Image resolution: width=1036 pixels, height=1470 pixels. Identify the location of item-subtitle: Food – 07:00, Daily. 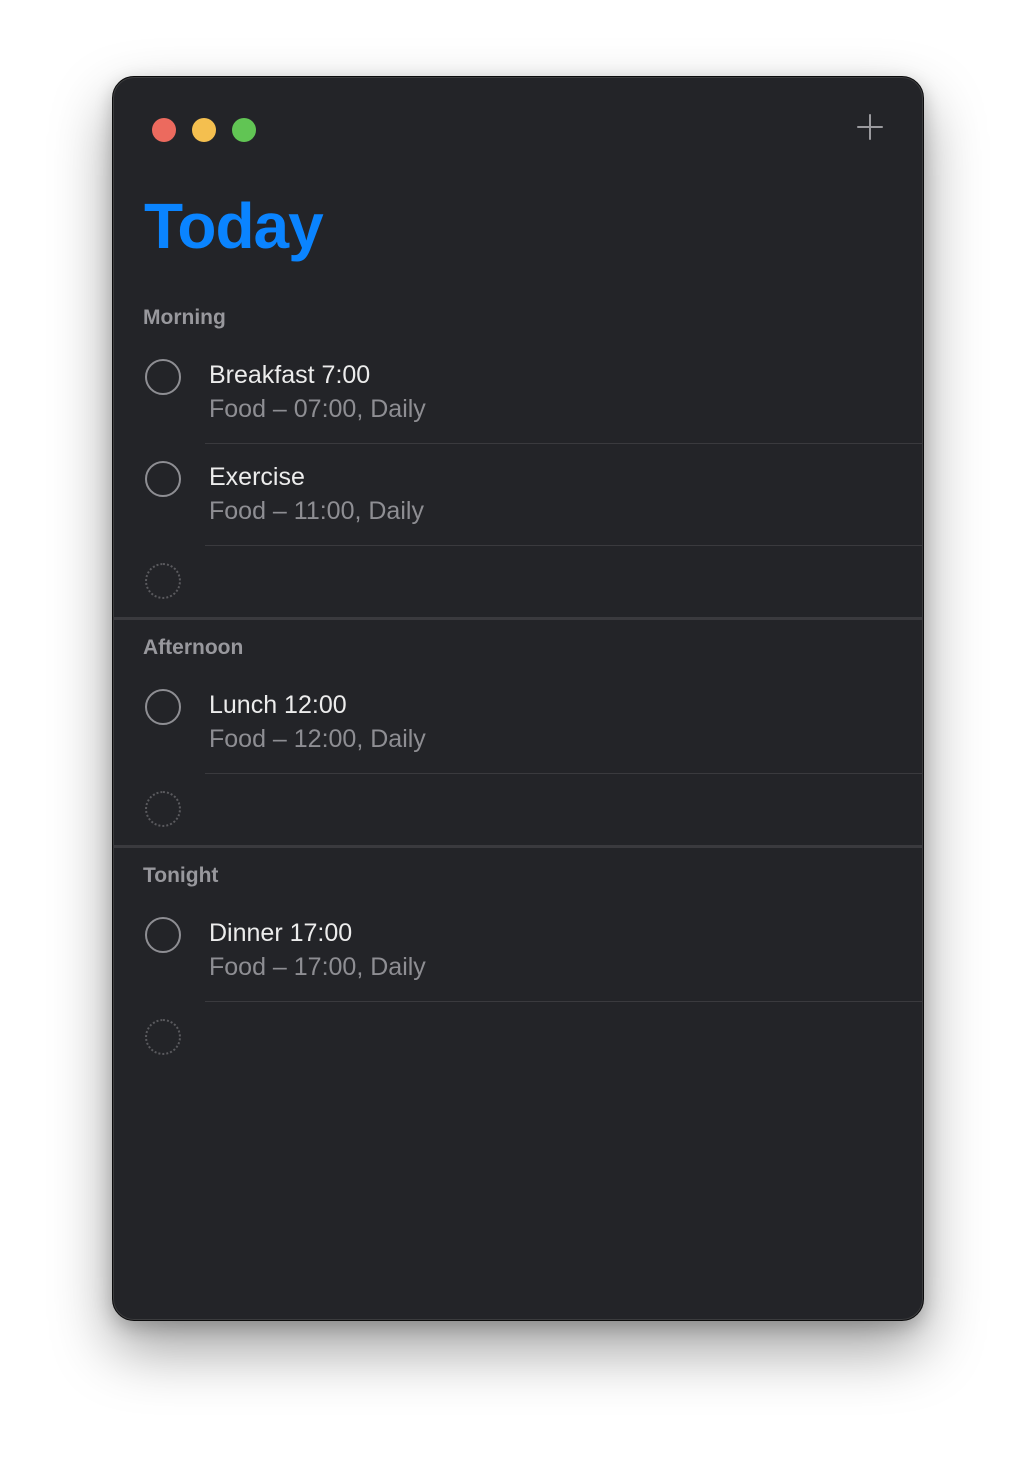
(317, 409).